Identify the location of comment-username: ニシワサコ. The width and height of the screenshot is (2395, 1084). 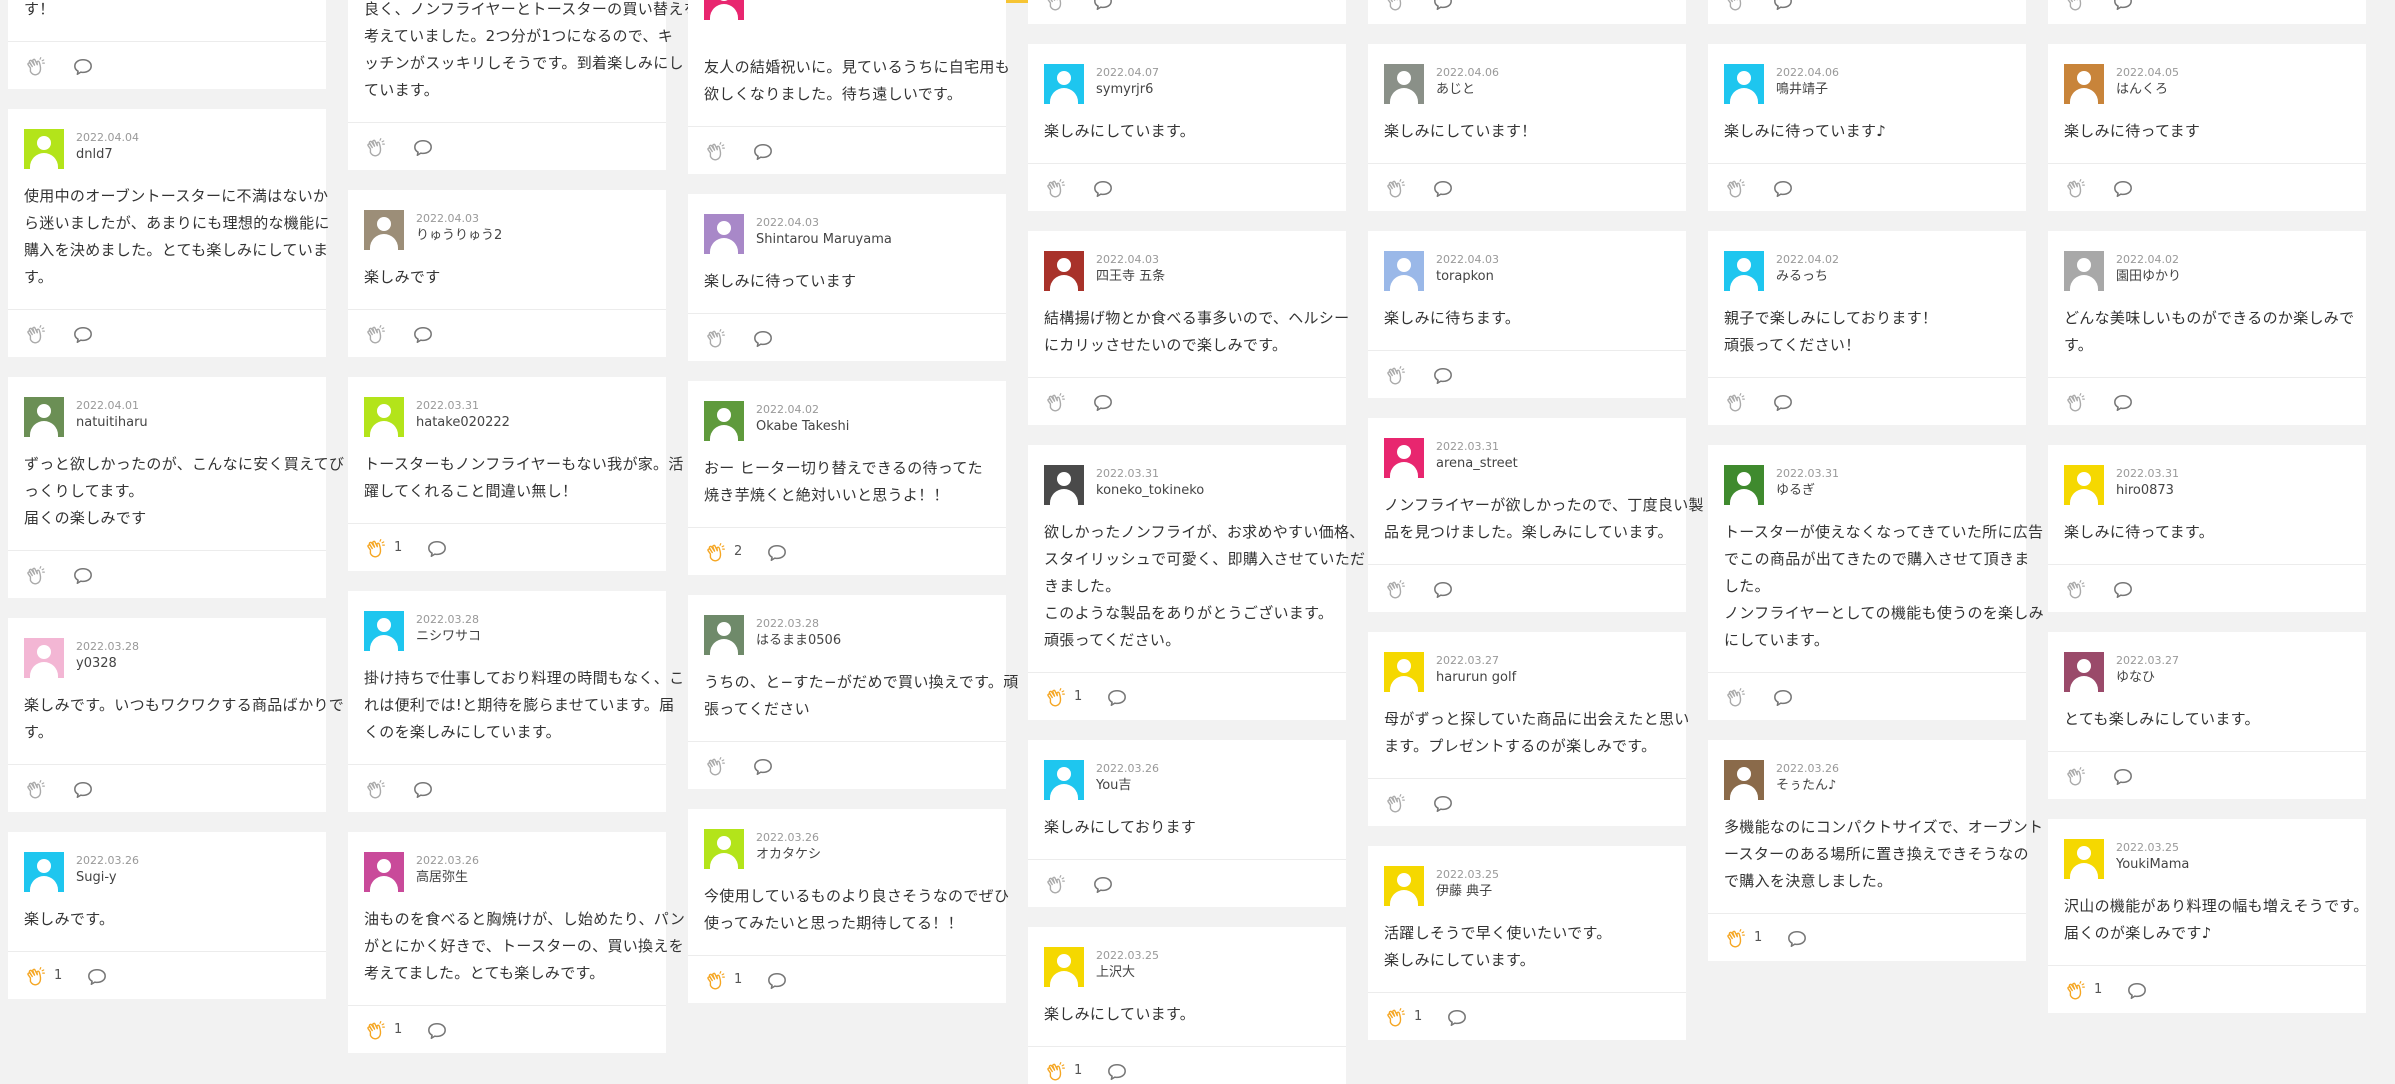
(448, 637).